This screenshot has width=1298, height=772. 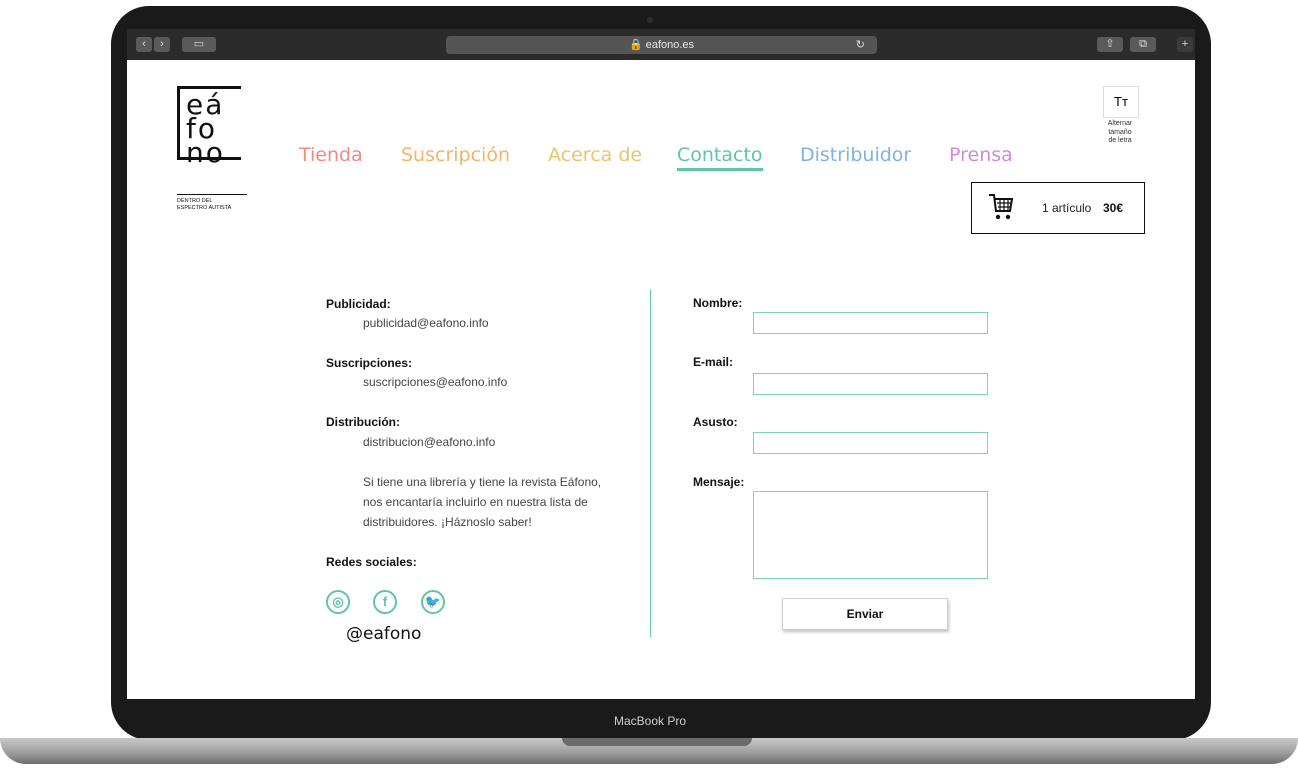 I want to click on submit-button: Enviar, so click(x=865, y=614).